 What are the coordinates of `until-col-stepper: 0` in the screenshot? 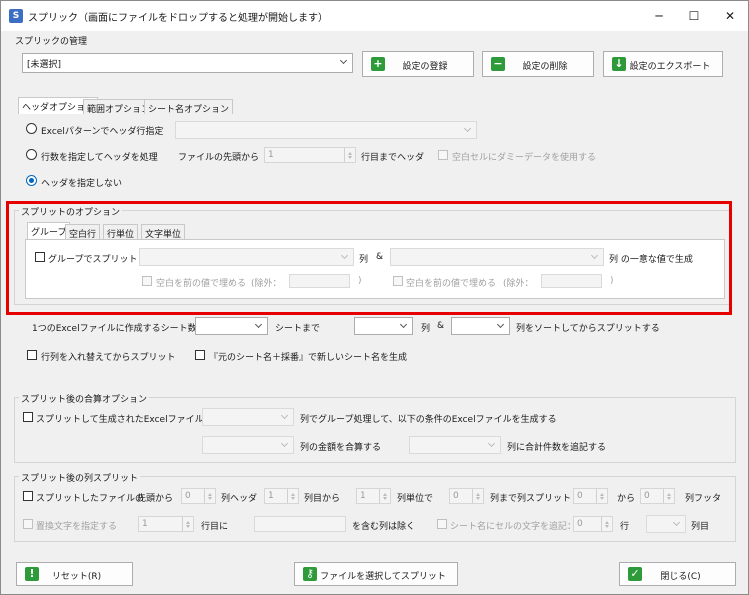 It's located at (466, 496).